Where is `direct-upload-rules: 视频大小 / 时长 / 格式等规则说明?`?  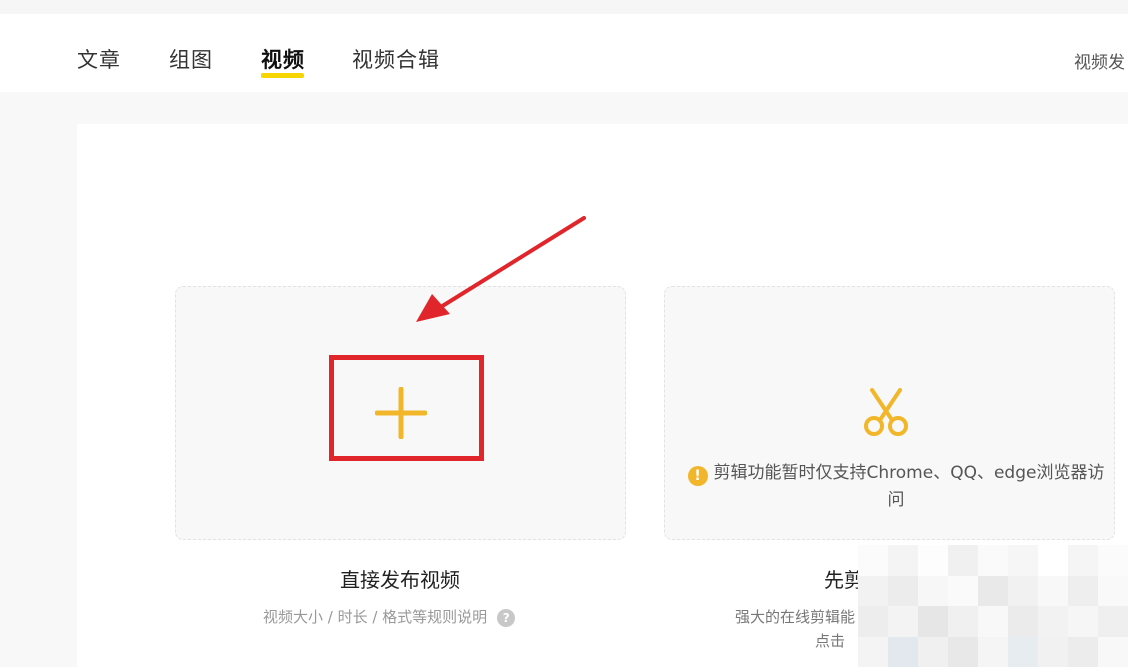
direct-upload-rules: 视频大小 / 时长 / 格式等规则说明? is located at coordinates (389, 616).